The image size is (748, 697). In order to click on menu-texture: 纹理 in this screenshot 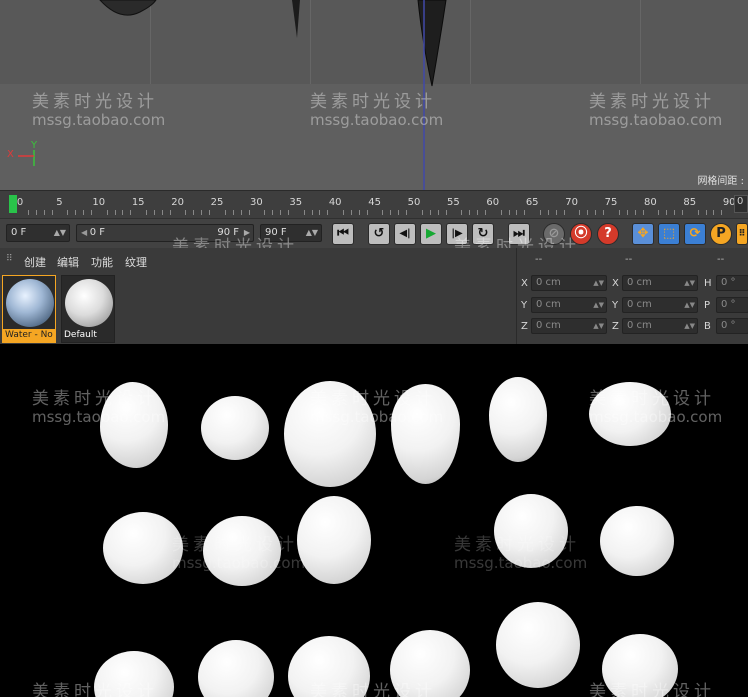, I will do `click(136, 262)`.